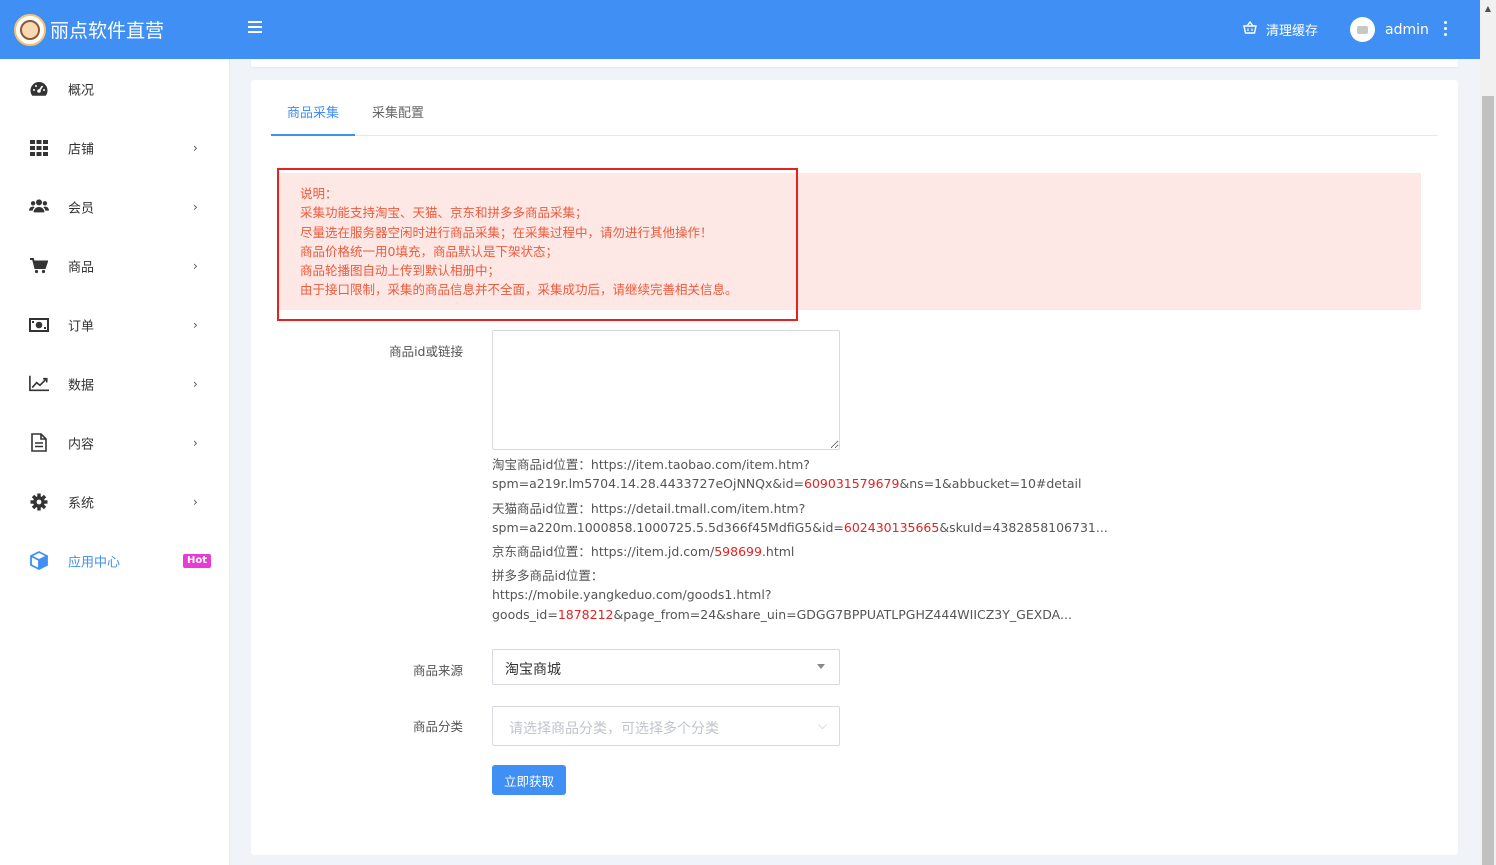  What do you see at coordinates (255, 29) in the screenshot?
I see `menu-toggle-icon` at bounding box center [255, 29].